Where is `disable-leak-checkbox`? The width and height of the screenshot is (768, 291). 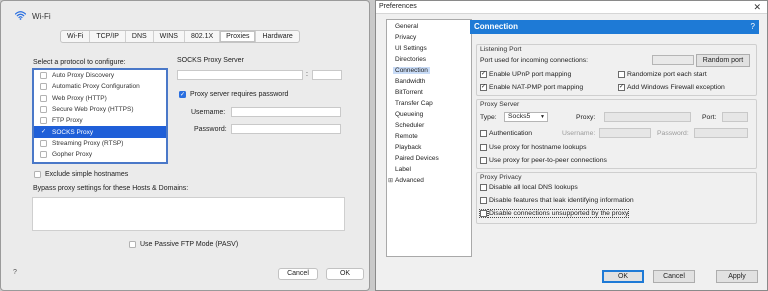
disable-leak-checkbox is located at coordinates (483, 200).